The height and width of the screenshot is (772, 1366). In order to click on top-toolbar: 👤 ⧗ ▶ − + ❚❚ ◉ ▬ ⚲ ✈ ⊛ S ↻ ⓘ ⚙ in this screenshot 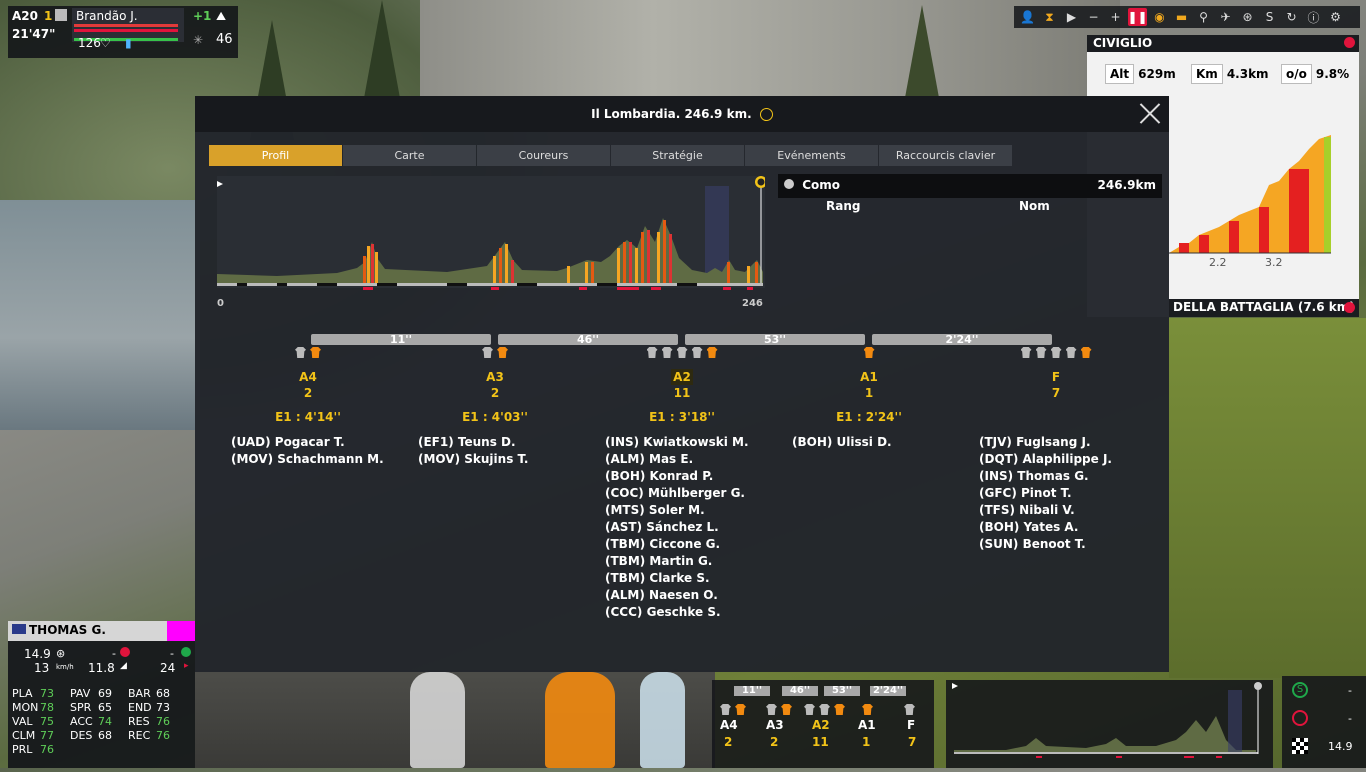, I will do `click(1187, 17)`.